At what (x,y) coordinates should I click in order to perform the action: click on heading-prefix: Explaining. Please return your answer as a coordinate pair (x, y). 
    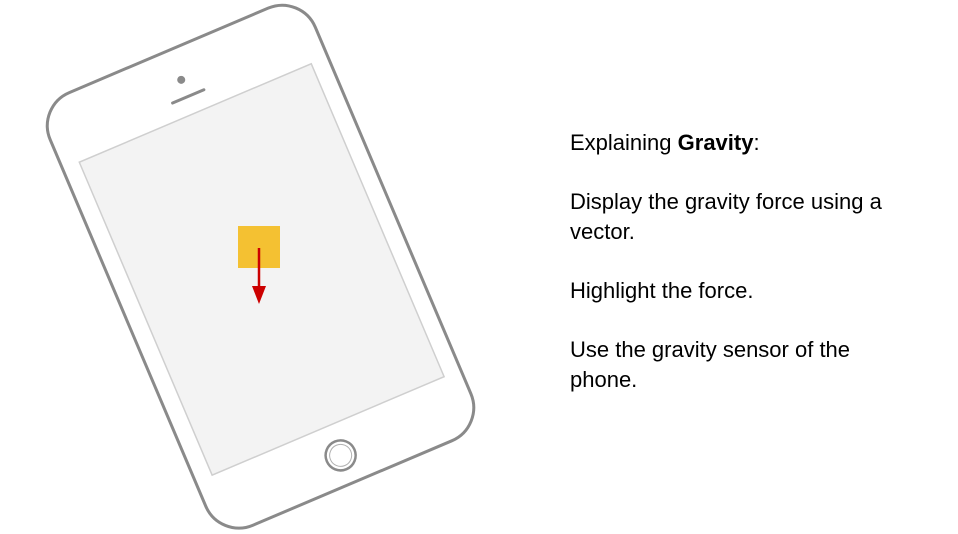
    Looking at the image, I should click on (624, 142).